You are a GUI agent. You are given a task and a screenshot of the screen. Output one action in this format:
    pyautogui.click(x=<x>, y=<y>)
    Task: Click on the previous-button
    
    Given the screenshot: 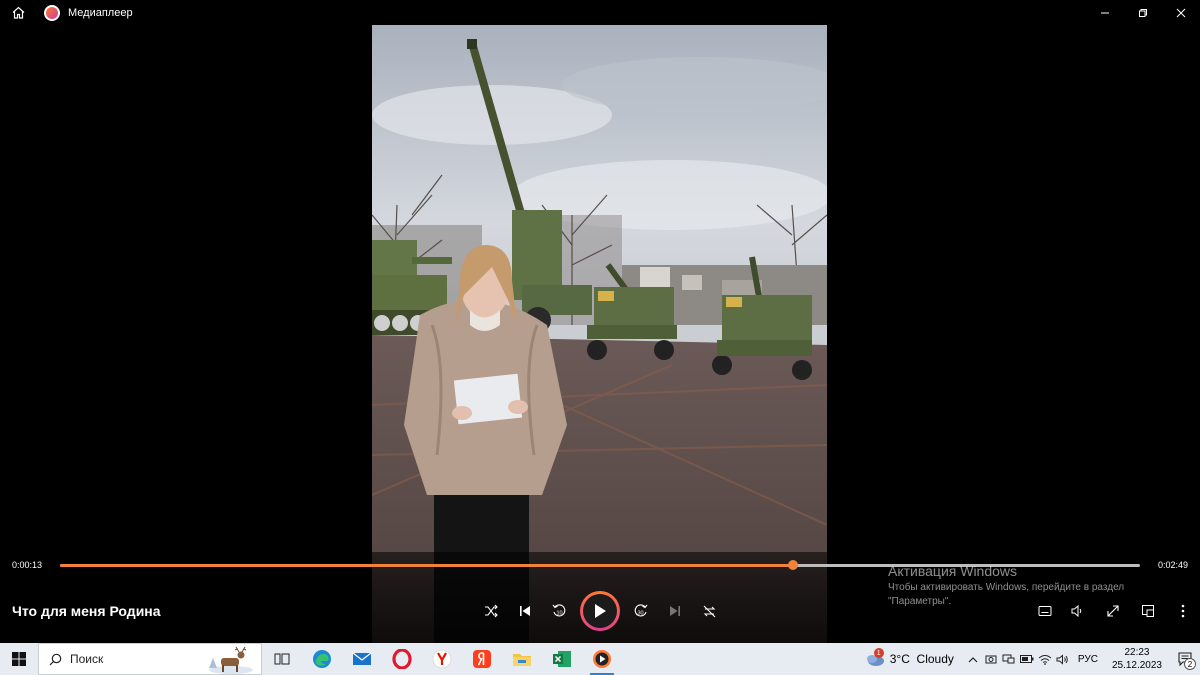 What is the action you would take?
    pyautogui.click(x=525, y=611)
    